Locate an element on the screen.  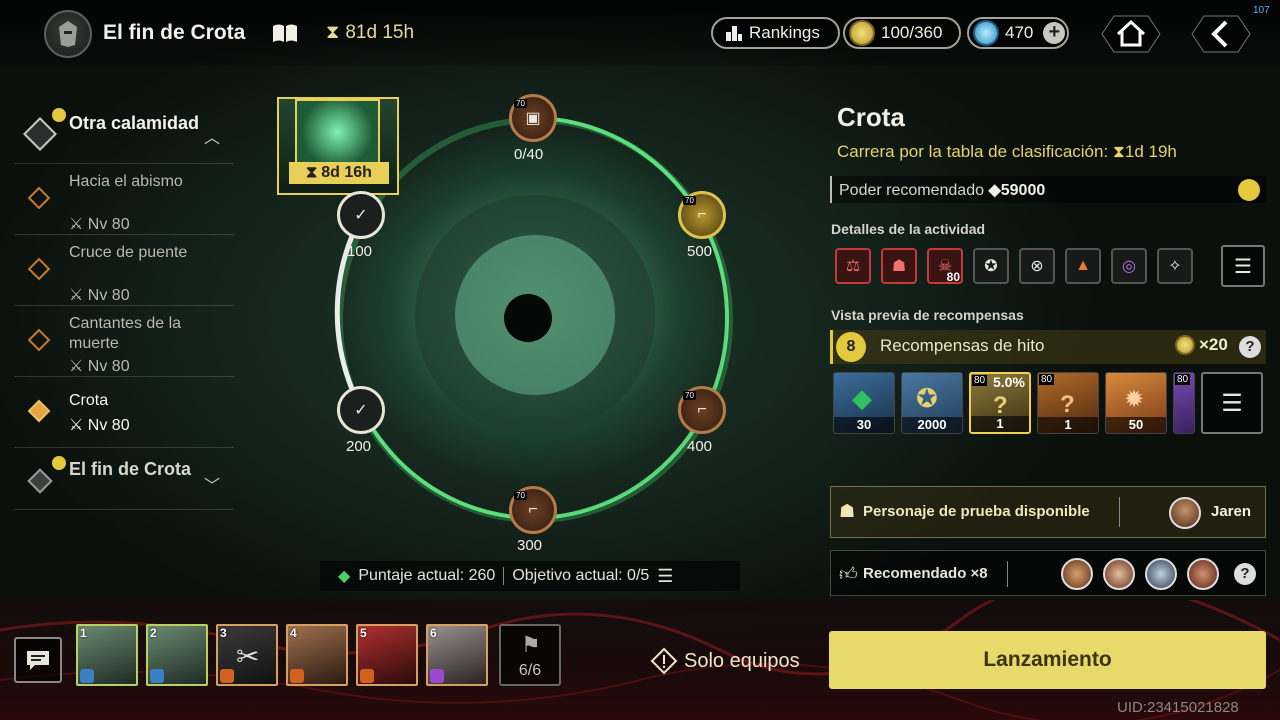
trial-label: Personaje de prueba disponible is located at coordinates (976, 511).